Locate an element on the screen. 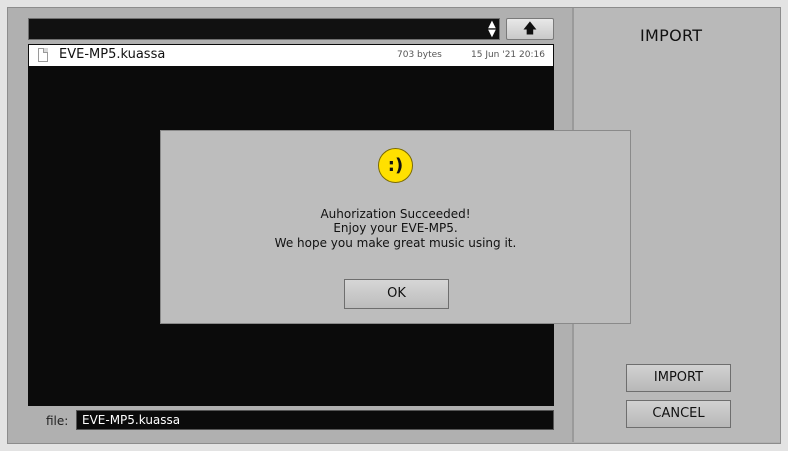 Image resolution: width=788 pixels, height=451 pixels. up-arrow-icon: 🡅 is located at coordinates (530, 29).